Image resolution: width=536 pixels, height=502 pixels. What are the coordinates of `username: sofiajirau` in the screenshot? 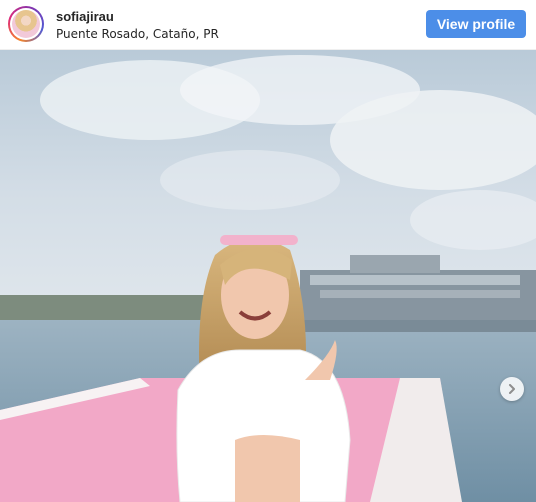 It's located at (85, 16).